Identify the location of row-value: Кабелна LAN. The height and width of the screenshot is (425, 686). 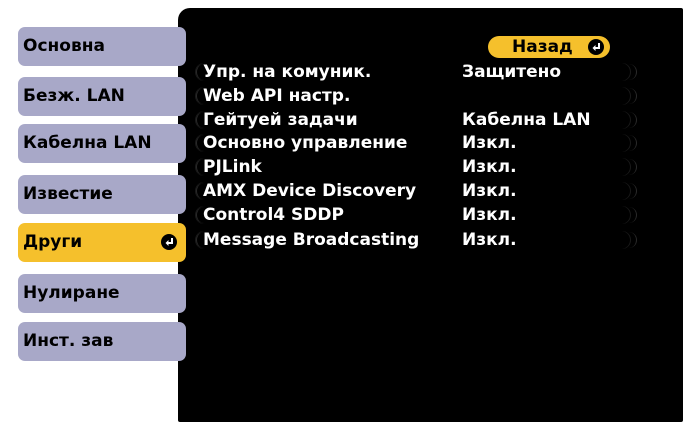
(526, 120).